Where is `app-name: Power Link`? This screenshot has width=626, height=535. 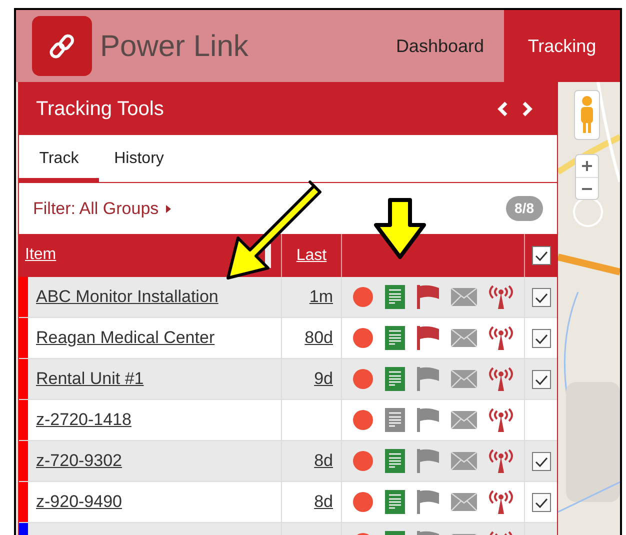
app-name: Power Link is located at coordinates (174, 46).